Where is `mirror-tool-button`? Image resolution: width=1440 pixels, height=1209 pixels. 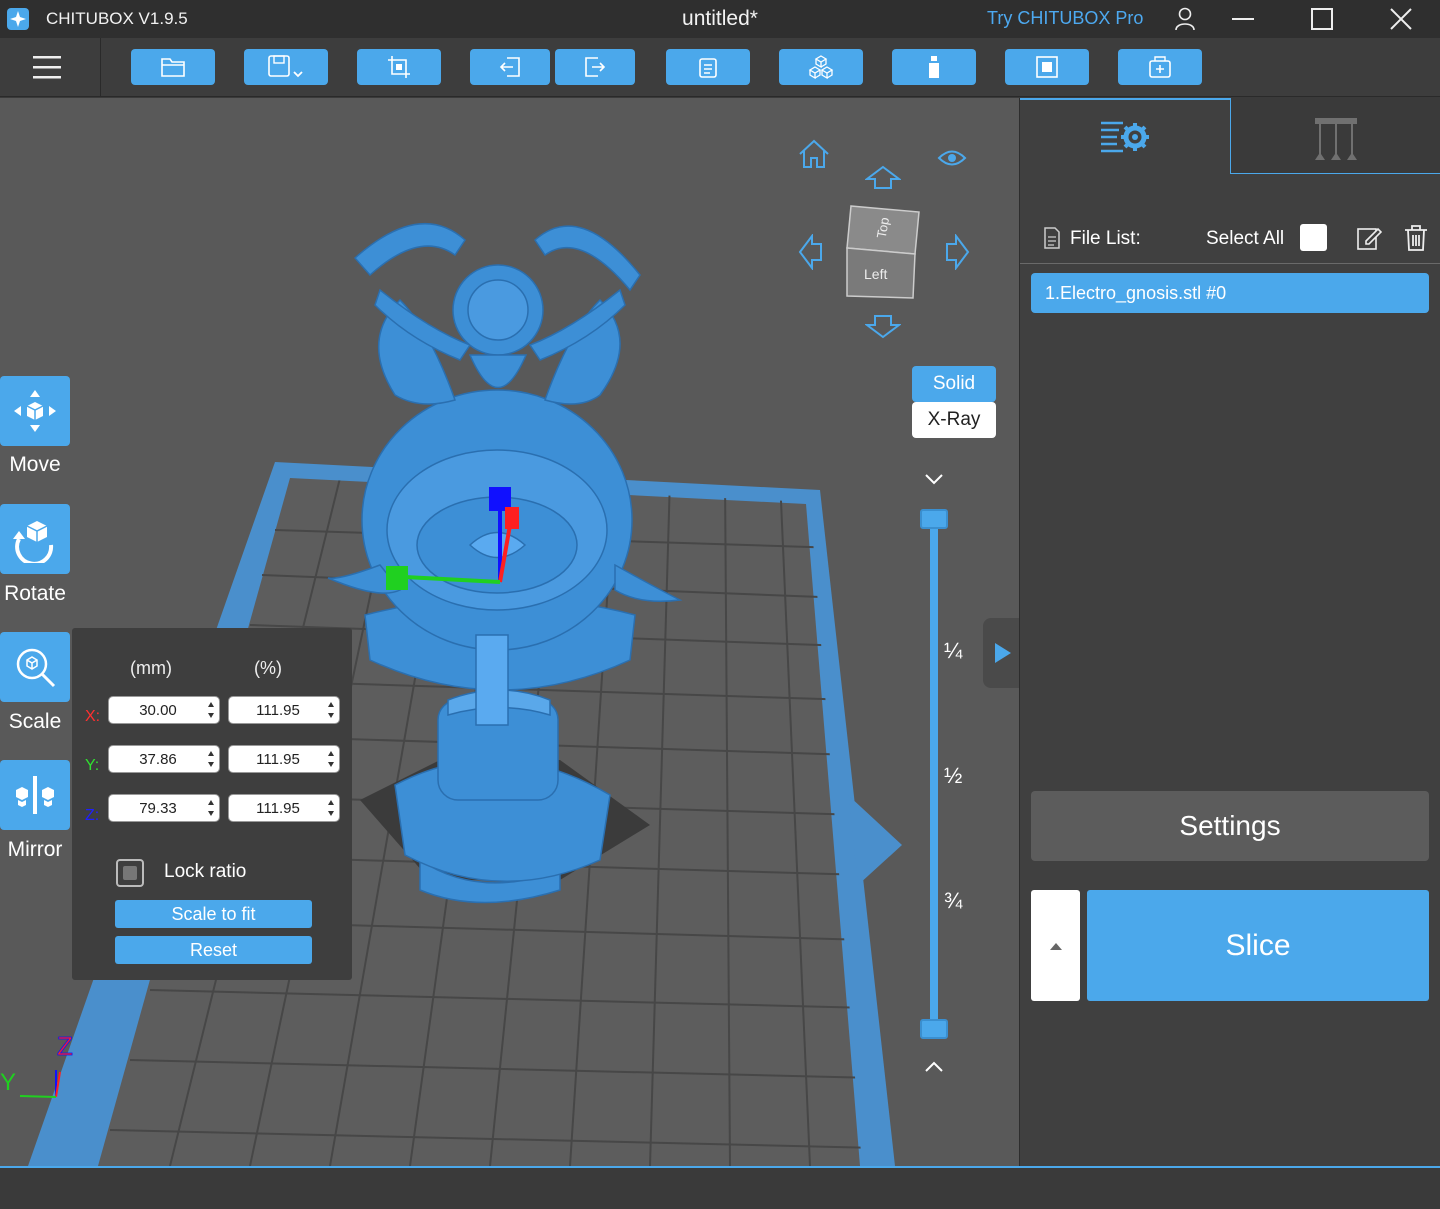
mirror-tool-button is located at coordinates (35, 795).